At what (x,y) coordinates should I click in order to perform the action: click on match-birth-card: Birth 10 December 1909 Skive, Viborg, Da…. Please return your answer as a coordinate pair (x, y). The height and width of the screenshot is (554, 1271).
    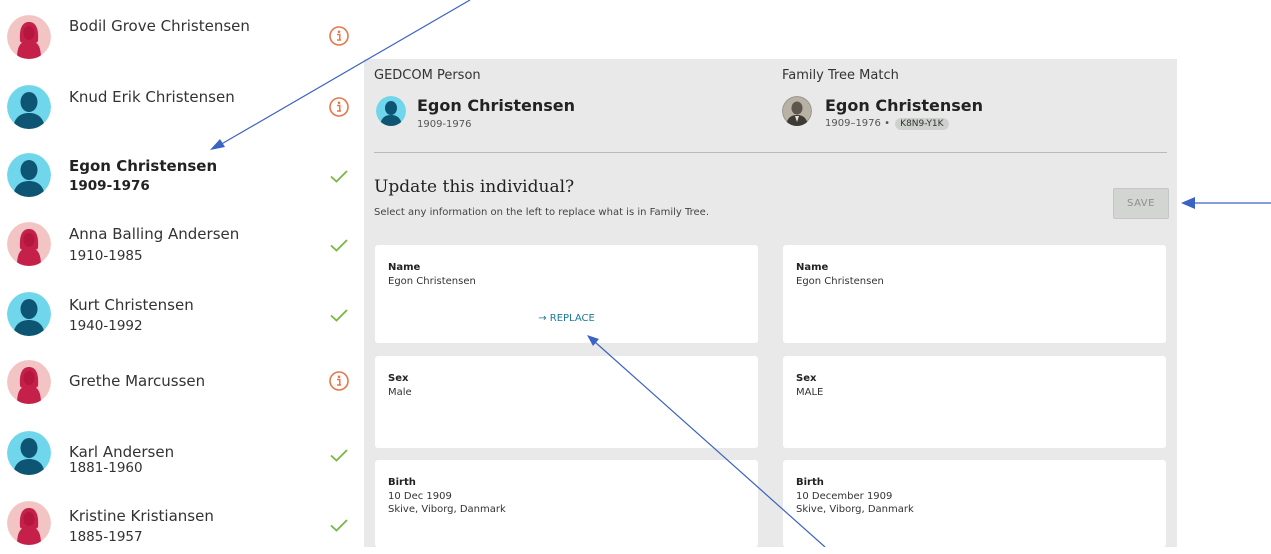
    Looking at the image, I should click on (974, 503).